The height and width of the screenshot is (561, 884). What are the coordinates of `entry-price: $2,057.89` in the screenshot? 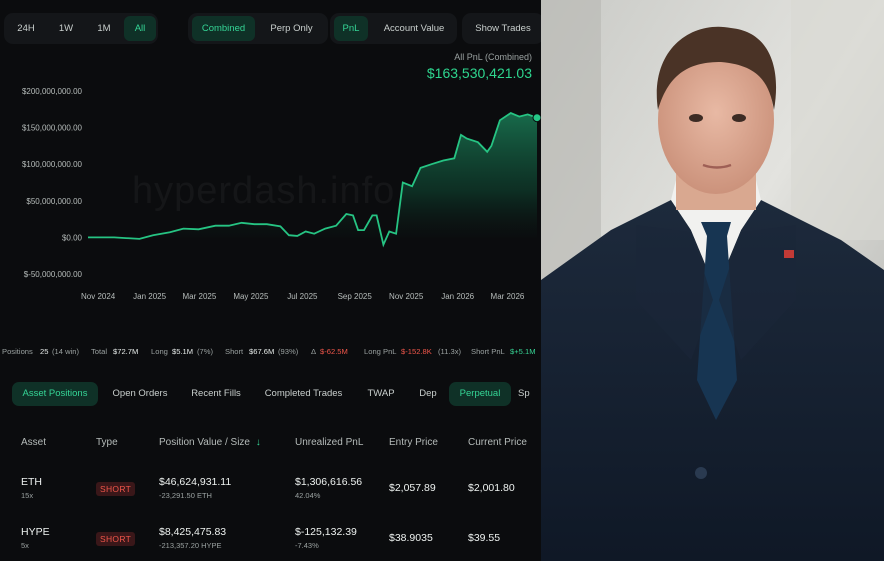 It's located at (412, 488).